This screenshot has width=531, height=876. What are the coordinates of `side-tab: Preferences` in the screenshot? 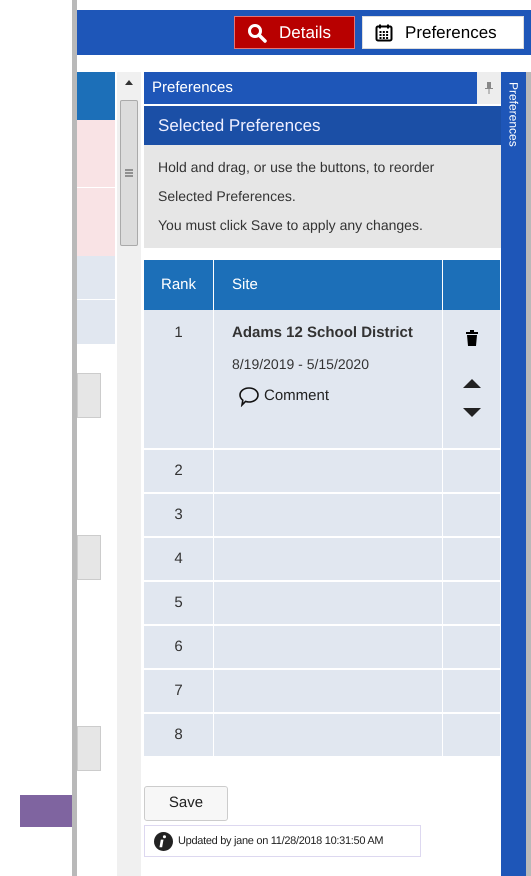 It's located at (513, 474).